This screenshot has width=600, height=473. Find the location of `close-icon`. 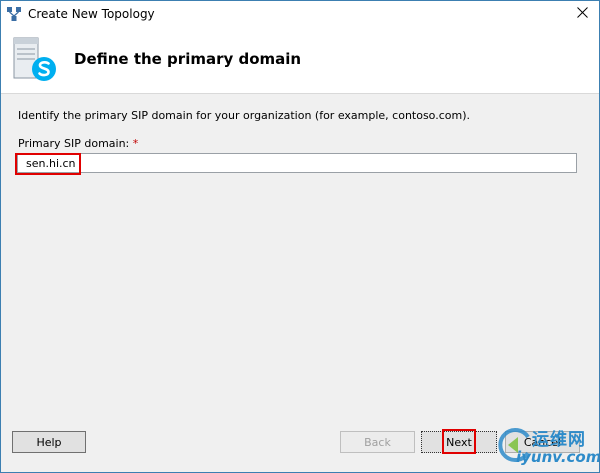

close-icon is located at coordinates (582, 14).